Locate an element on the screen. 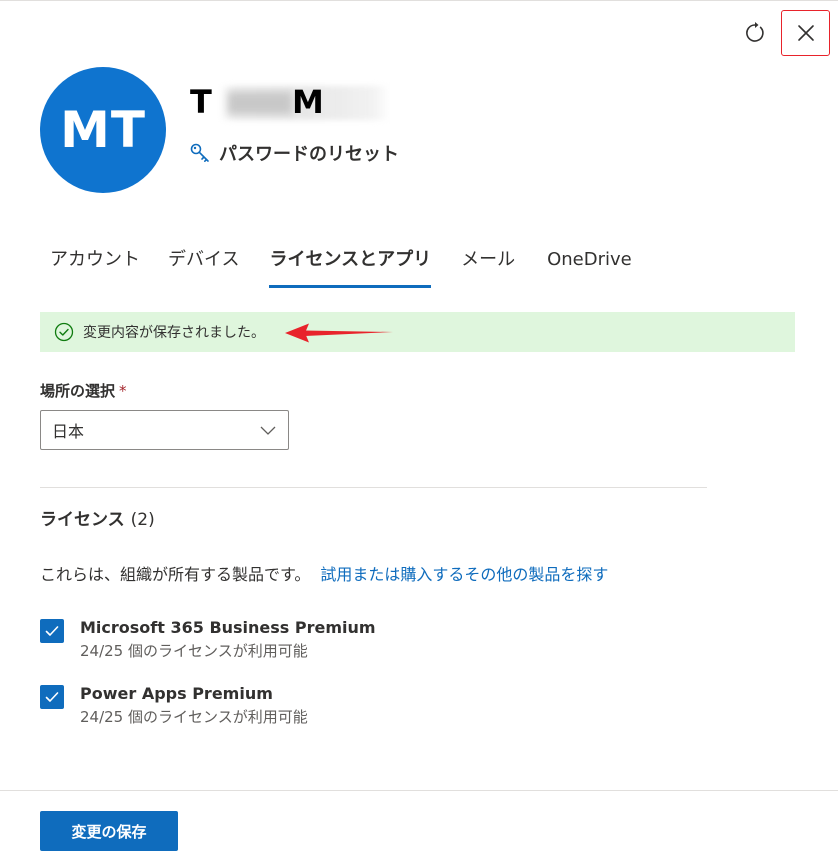 This screenshot has height=860, width=838. license-item: Power Apps Premium 24/25 個のライセンスが利用可能 is located at coordinates (174, 705).